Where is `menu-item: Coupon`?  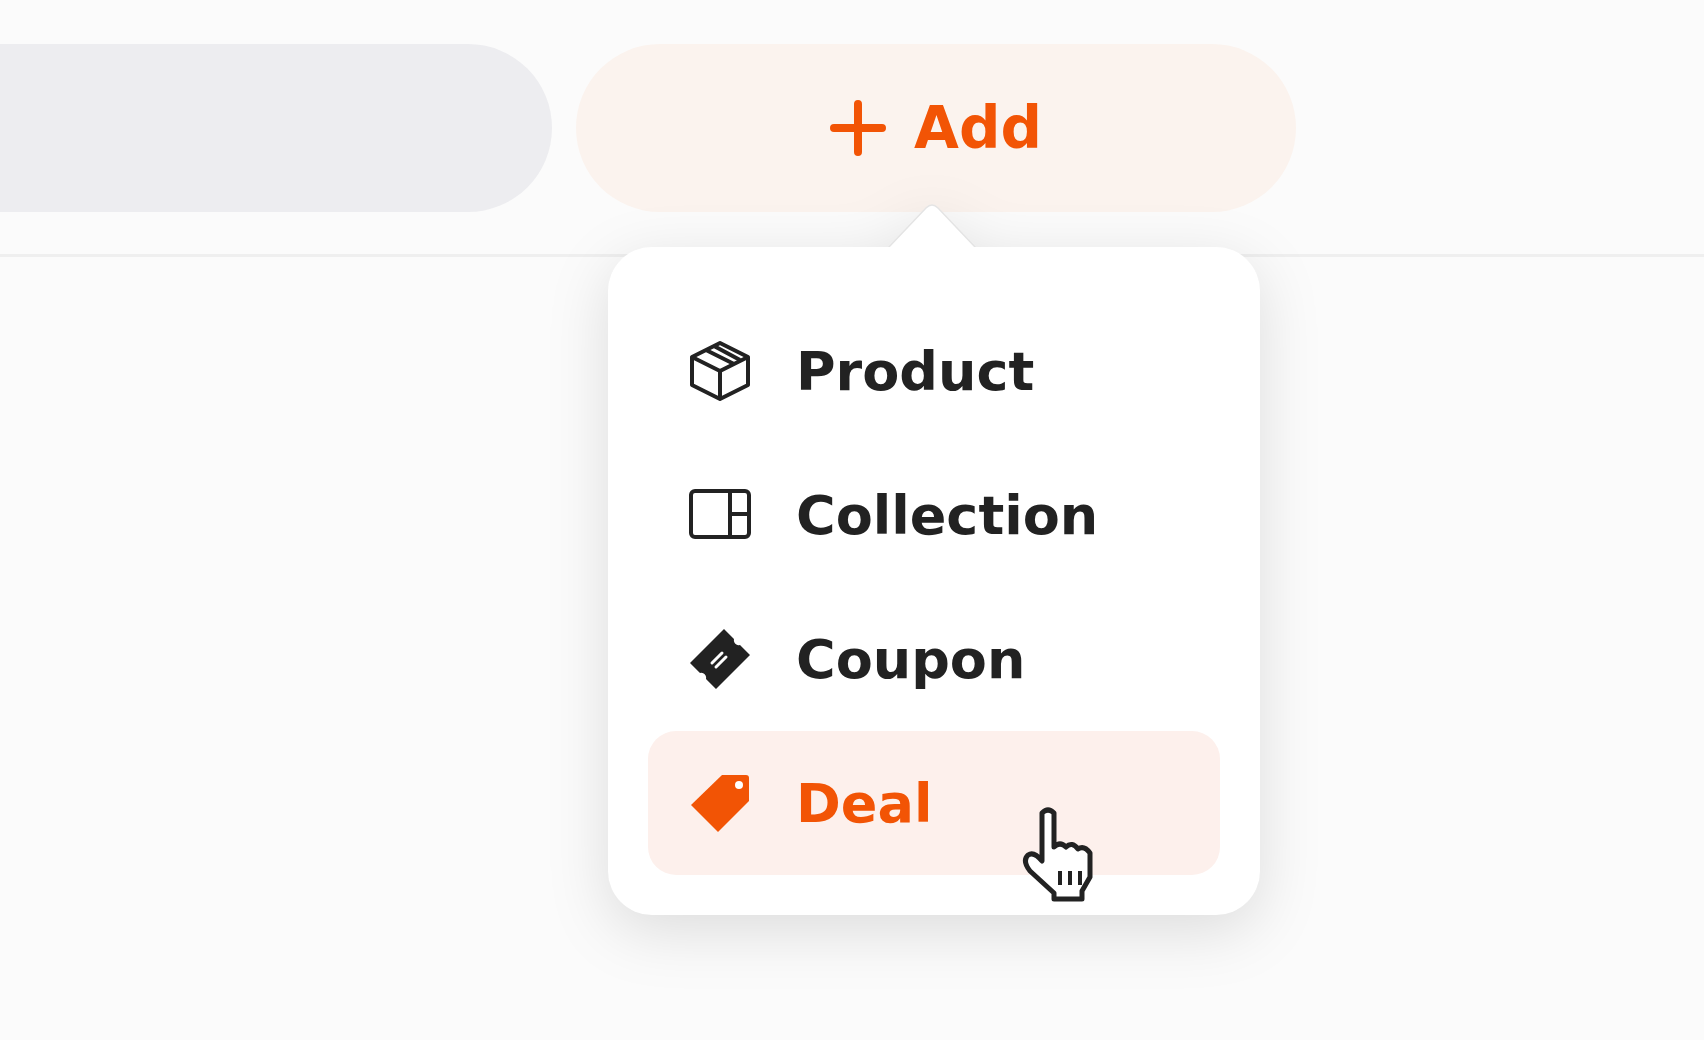
menu-item: Coupon is located at coordinates (934, 659).